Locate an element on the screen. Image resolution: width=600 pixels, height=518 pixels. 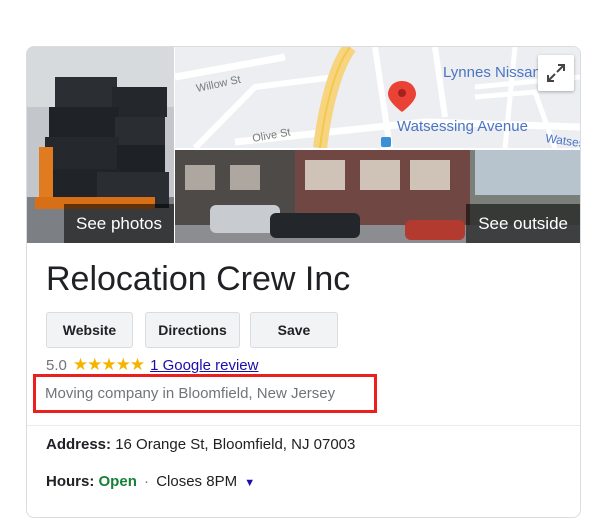
expand-icon is located at coordinates (556, 73).